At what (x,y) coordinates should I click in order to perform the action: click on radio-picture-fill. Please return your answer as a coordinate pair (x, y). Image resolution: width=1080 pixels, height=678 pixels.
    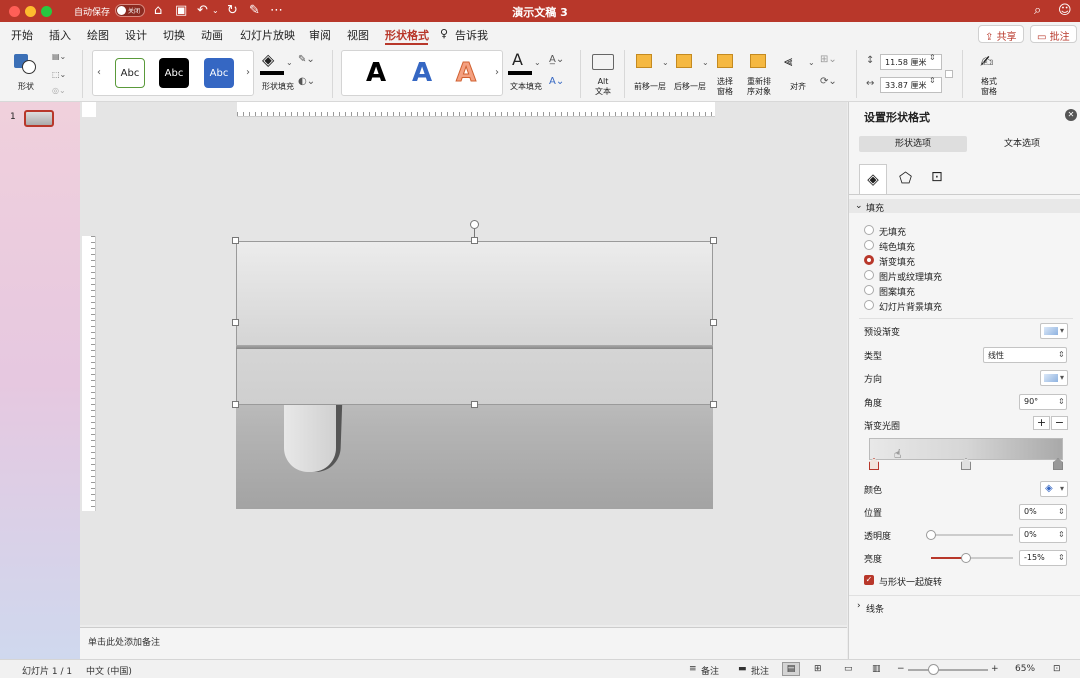
    Looking at the image, I should click on (869, 275).